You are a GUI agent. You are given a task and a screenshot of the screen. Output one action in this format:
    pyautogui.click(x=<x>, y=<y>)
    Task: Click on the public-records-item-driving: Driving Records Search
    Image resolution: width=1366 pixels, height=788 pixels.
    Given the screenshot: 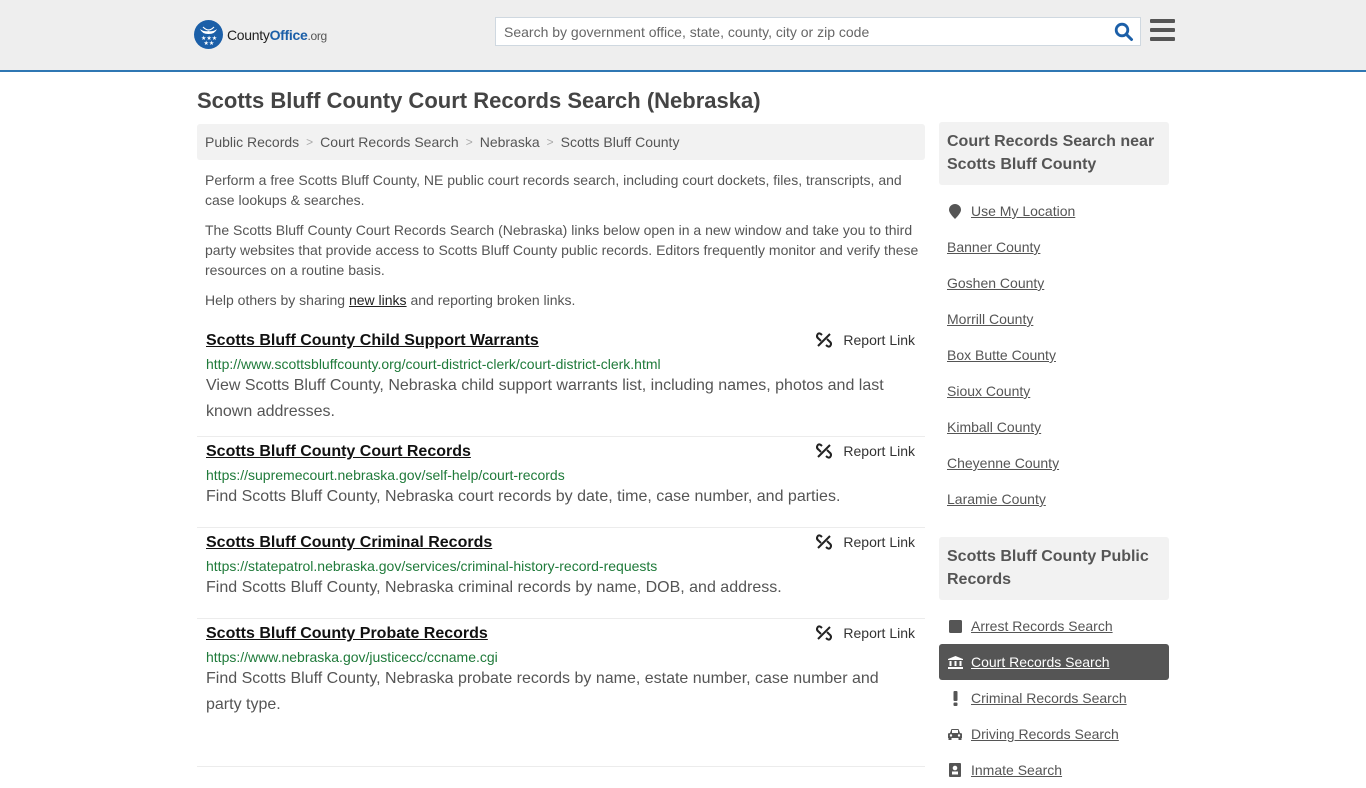 What is the action you would take?
    pyautogui.click(x=1054, y=734)
    